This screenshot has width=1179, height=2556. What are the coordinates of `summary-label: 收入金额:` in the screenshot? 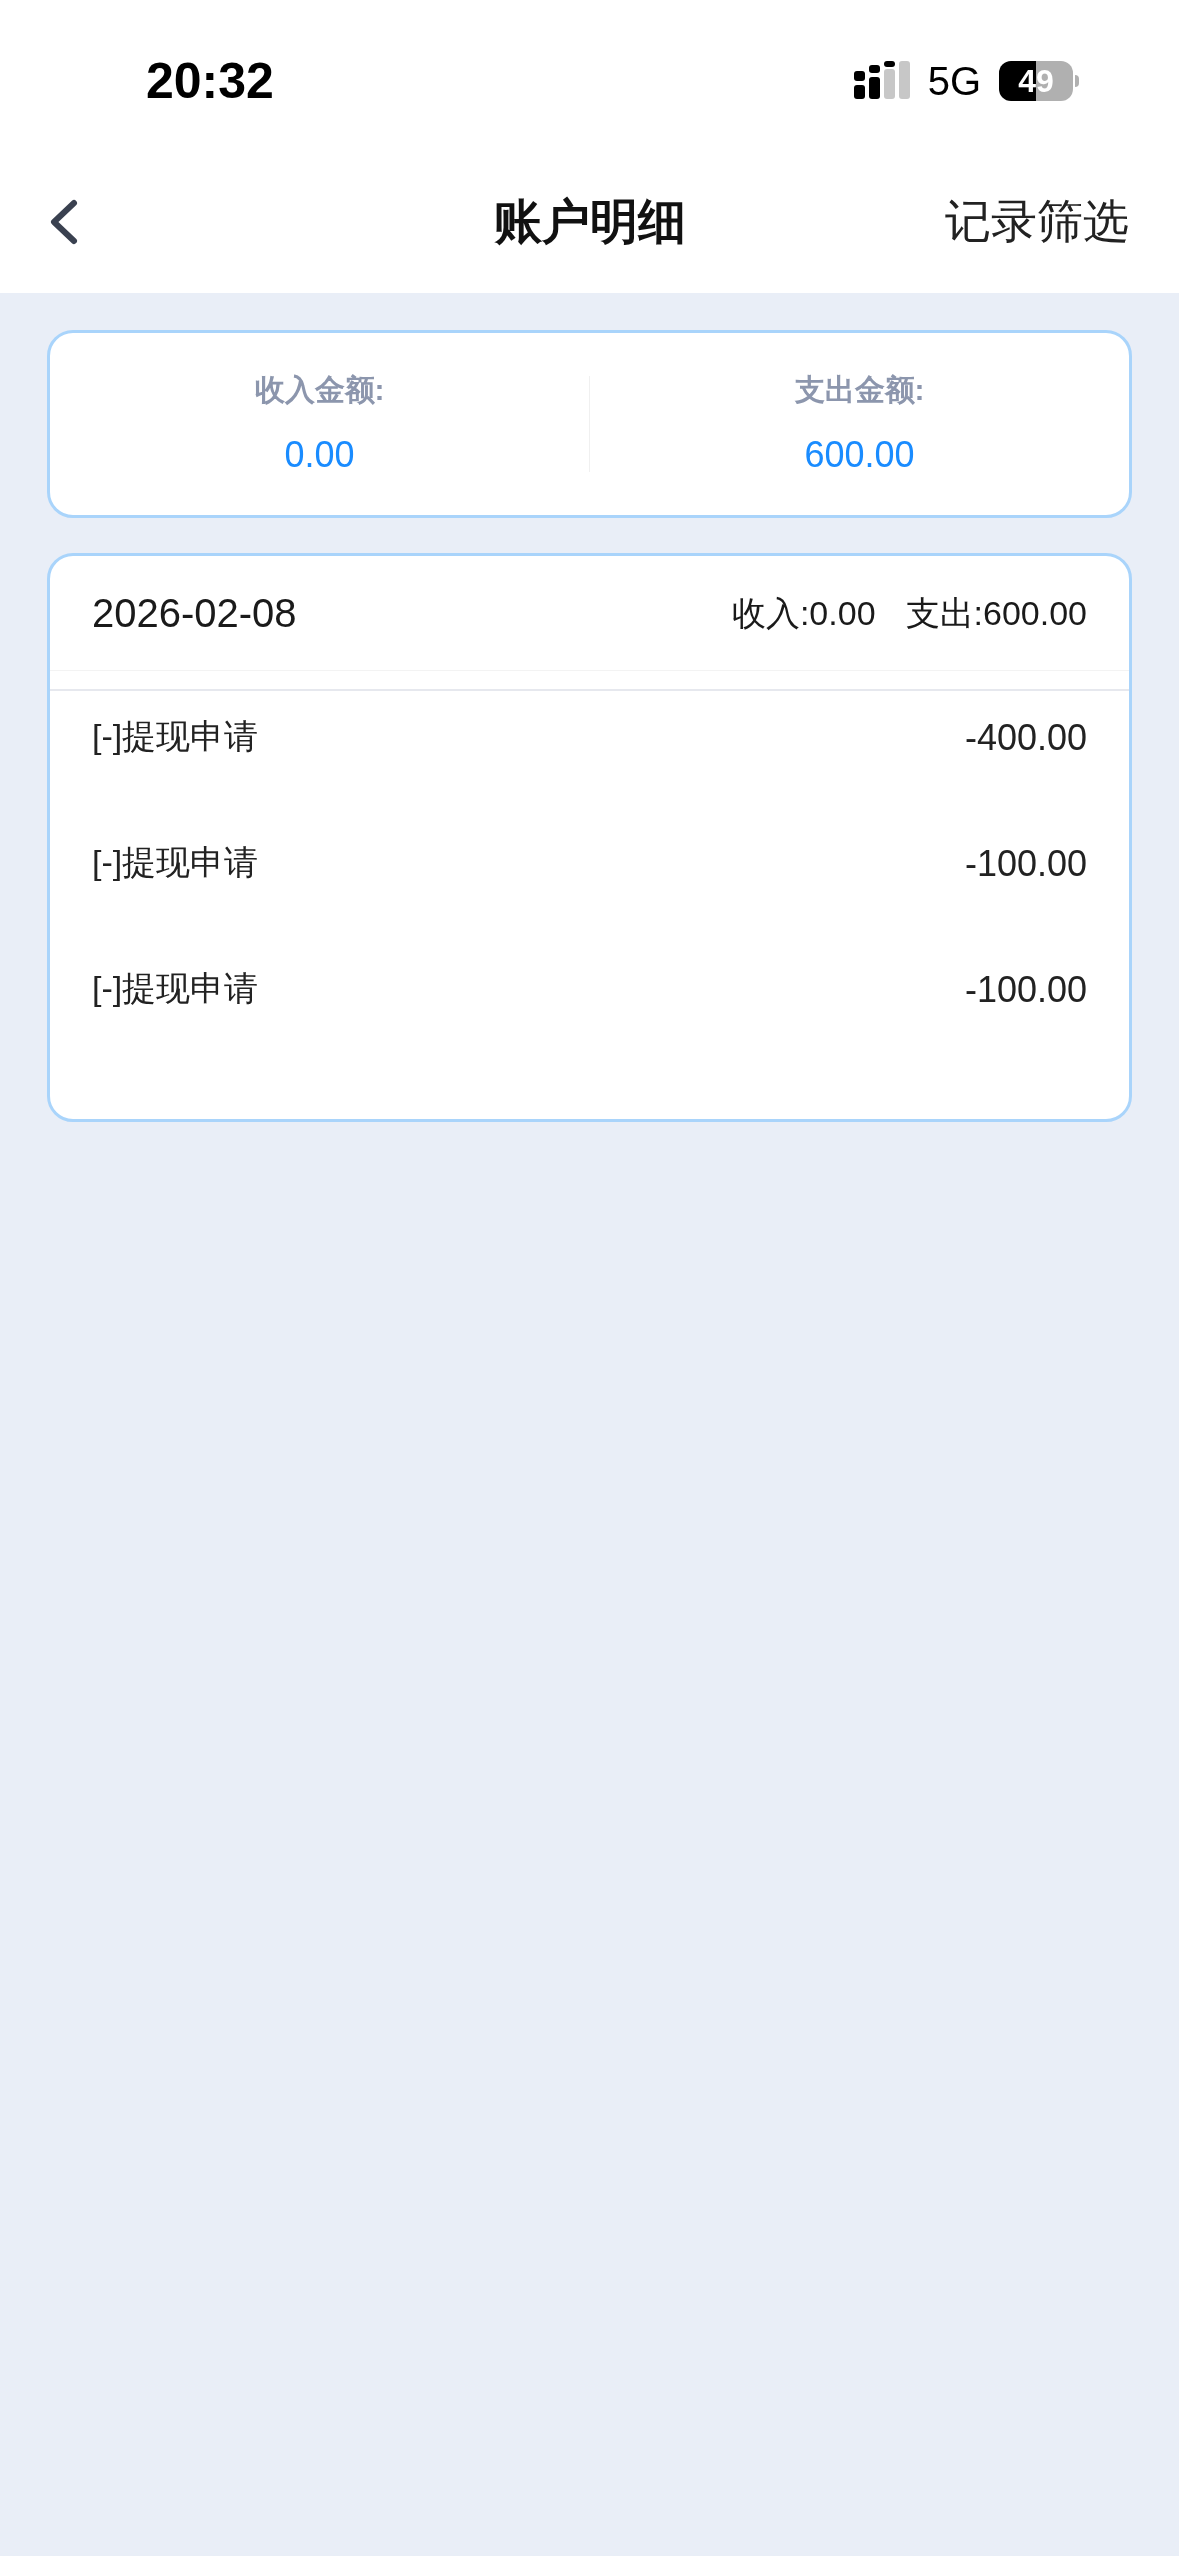 It's located at (319, 389).